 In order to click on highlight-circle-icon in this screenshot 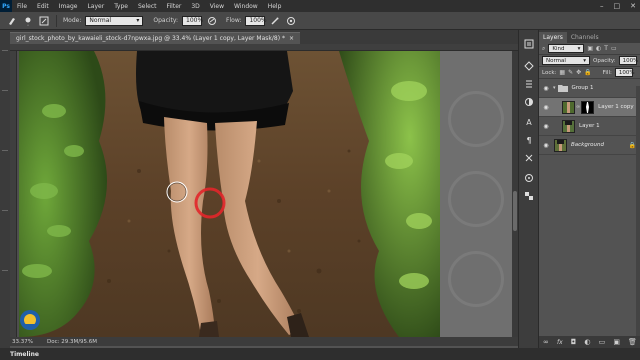, I will do `click(210, 203)`.